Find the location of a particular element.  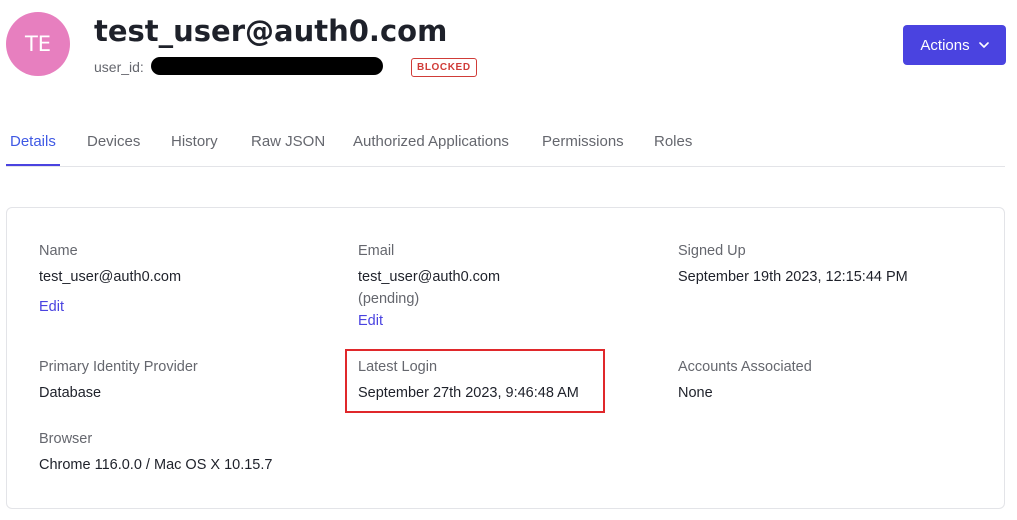

signed-up-label: Signed Up is located at coordinates (712, 251).